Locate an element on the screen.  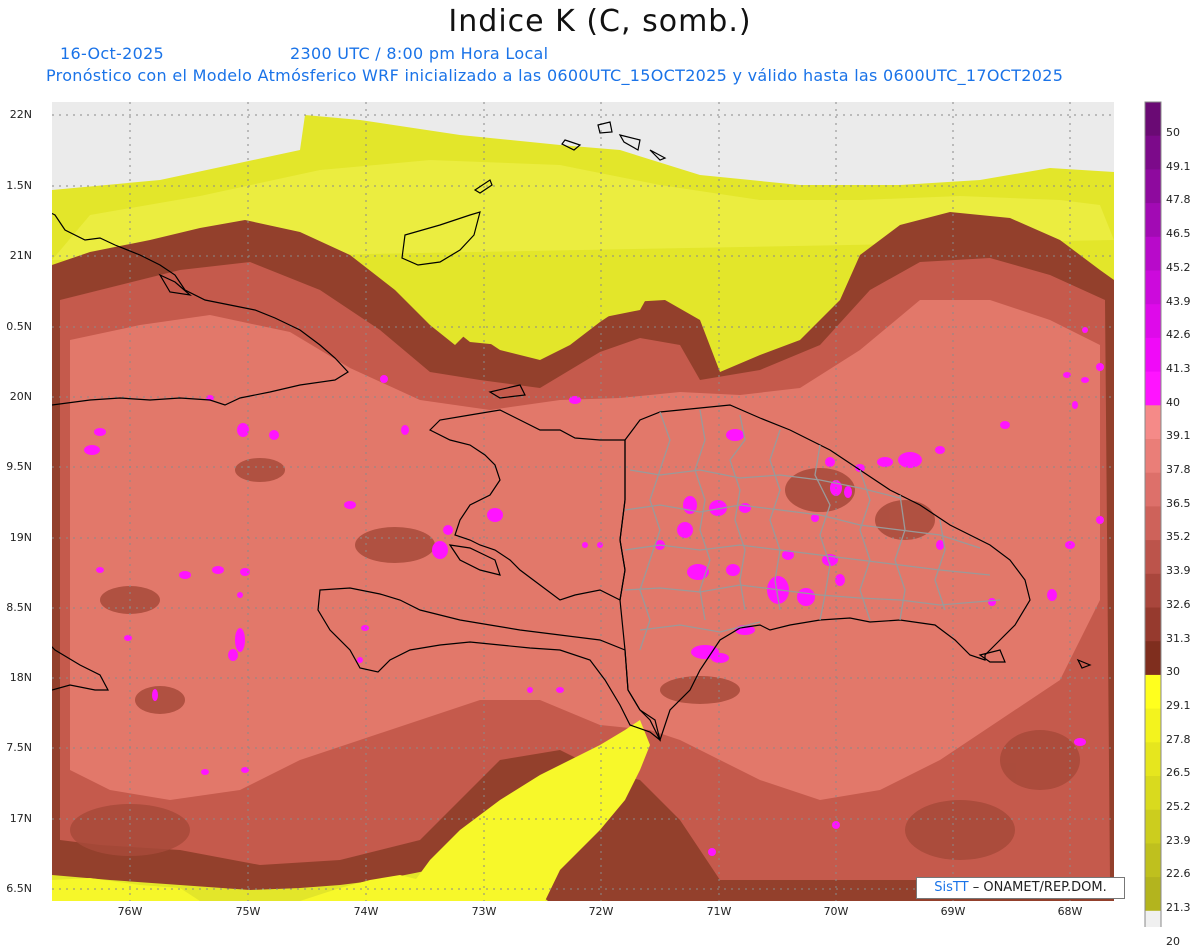
lat-label: 8.5N is located at coordinates (19, 607).